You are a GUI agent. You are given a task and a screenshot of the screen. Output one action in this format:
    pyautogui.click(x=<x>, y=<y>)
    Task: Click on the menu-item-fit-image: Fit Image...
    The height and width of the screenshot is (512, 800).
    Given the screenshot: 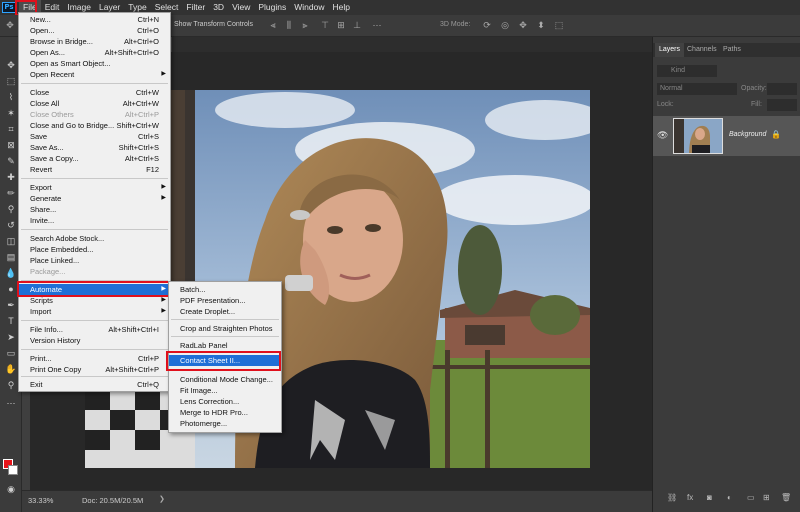 What is the action you would take?
    pyautogui.click(x=225, y=390)
    